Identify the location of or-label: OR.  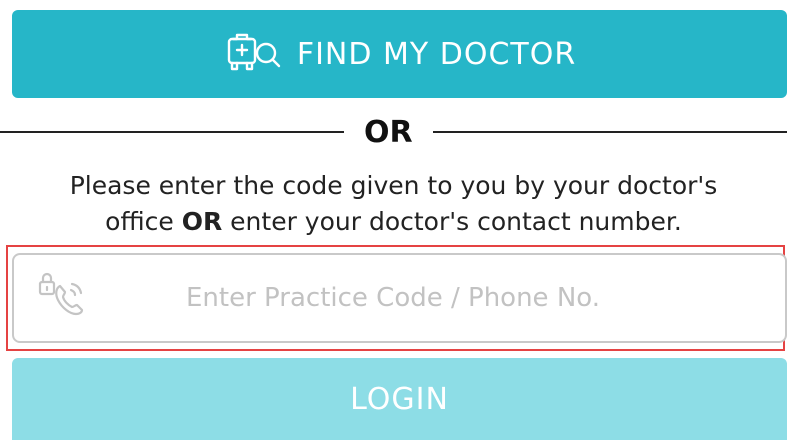
(388, 132).